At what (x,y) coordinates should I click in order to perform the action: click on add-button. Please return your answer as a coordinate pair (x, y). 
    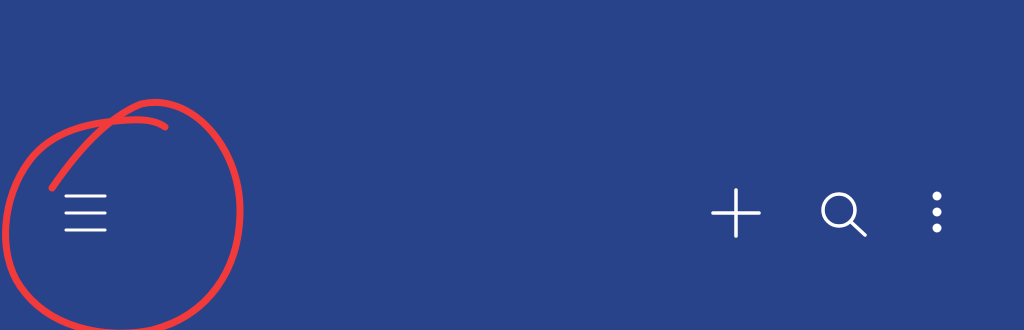
    Looking at the image, I should click on (736, 214).